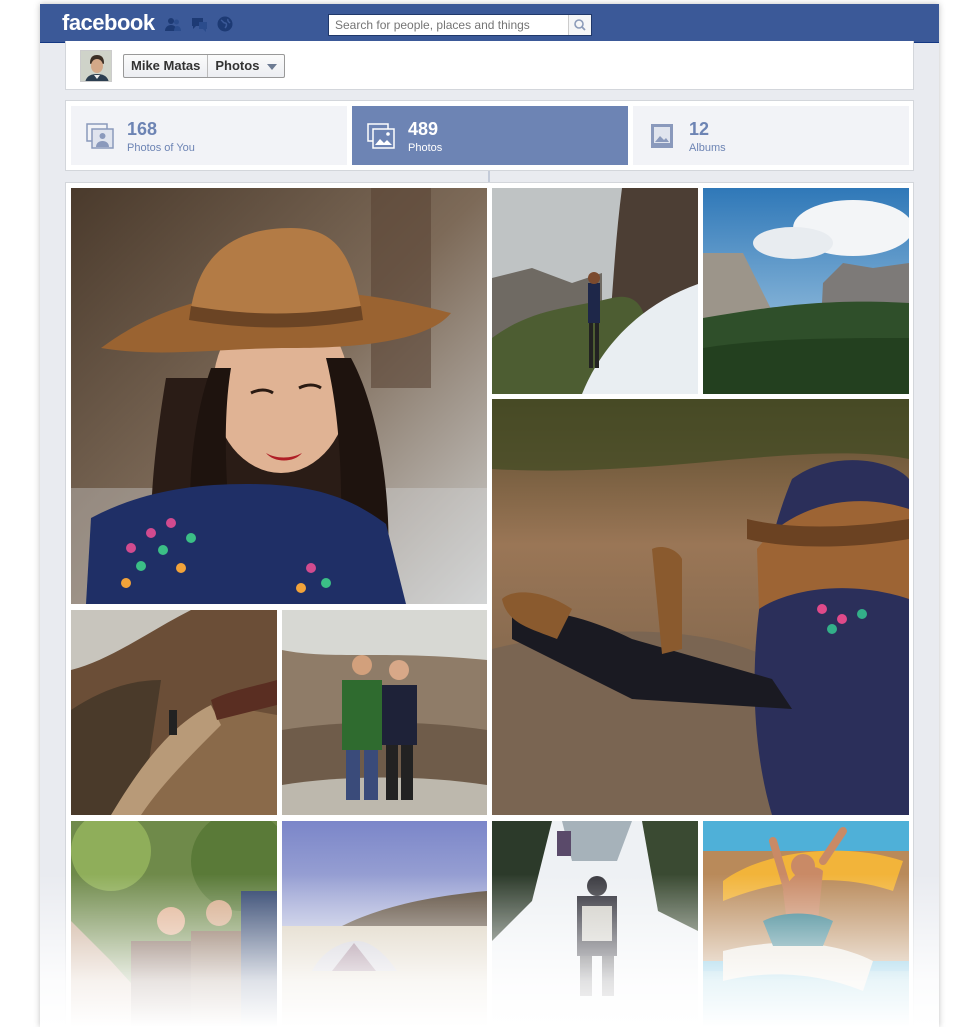  I want to click on tab-count: 168, so click(142, 129).